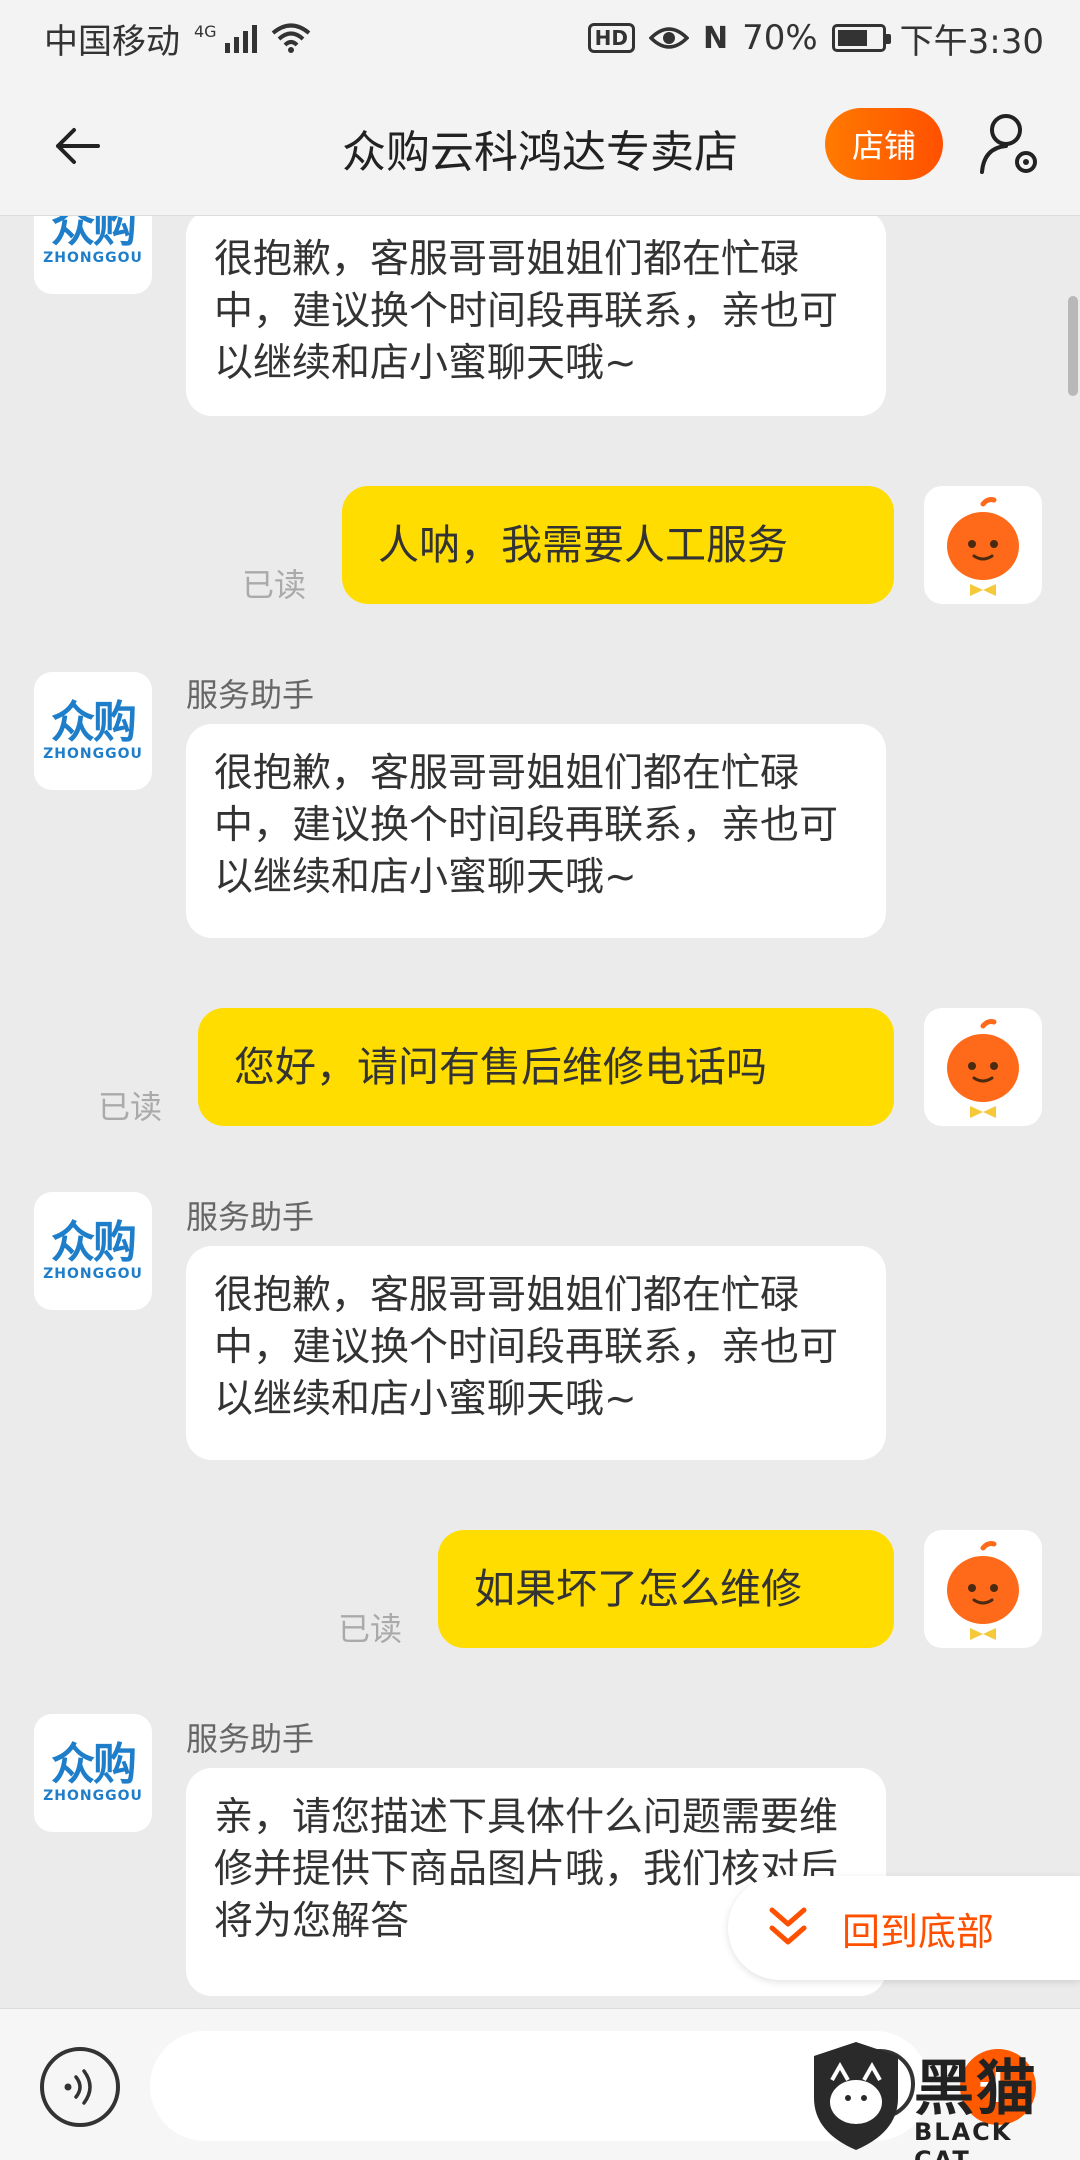 The width and height of the screenshot is (1080, 2160). I want to click on scroll-indicator, so click(1073, 346).